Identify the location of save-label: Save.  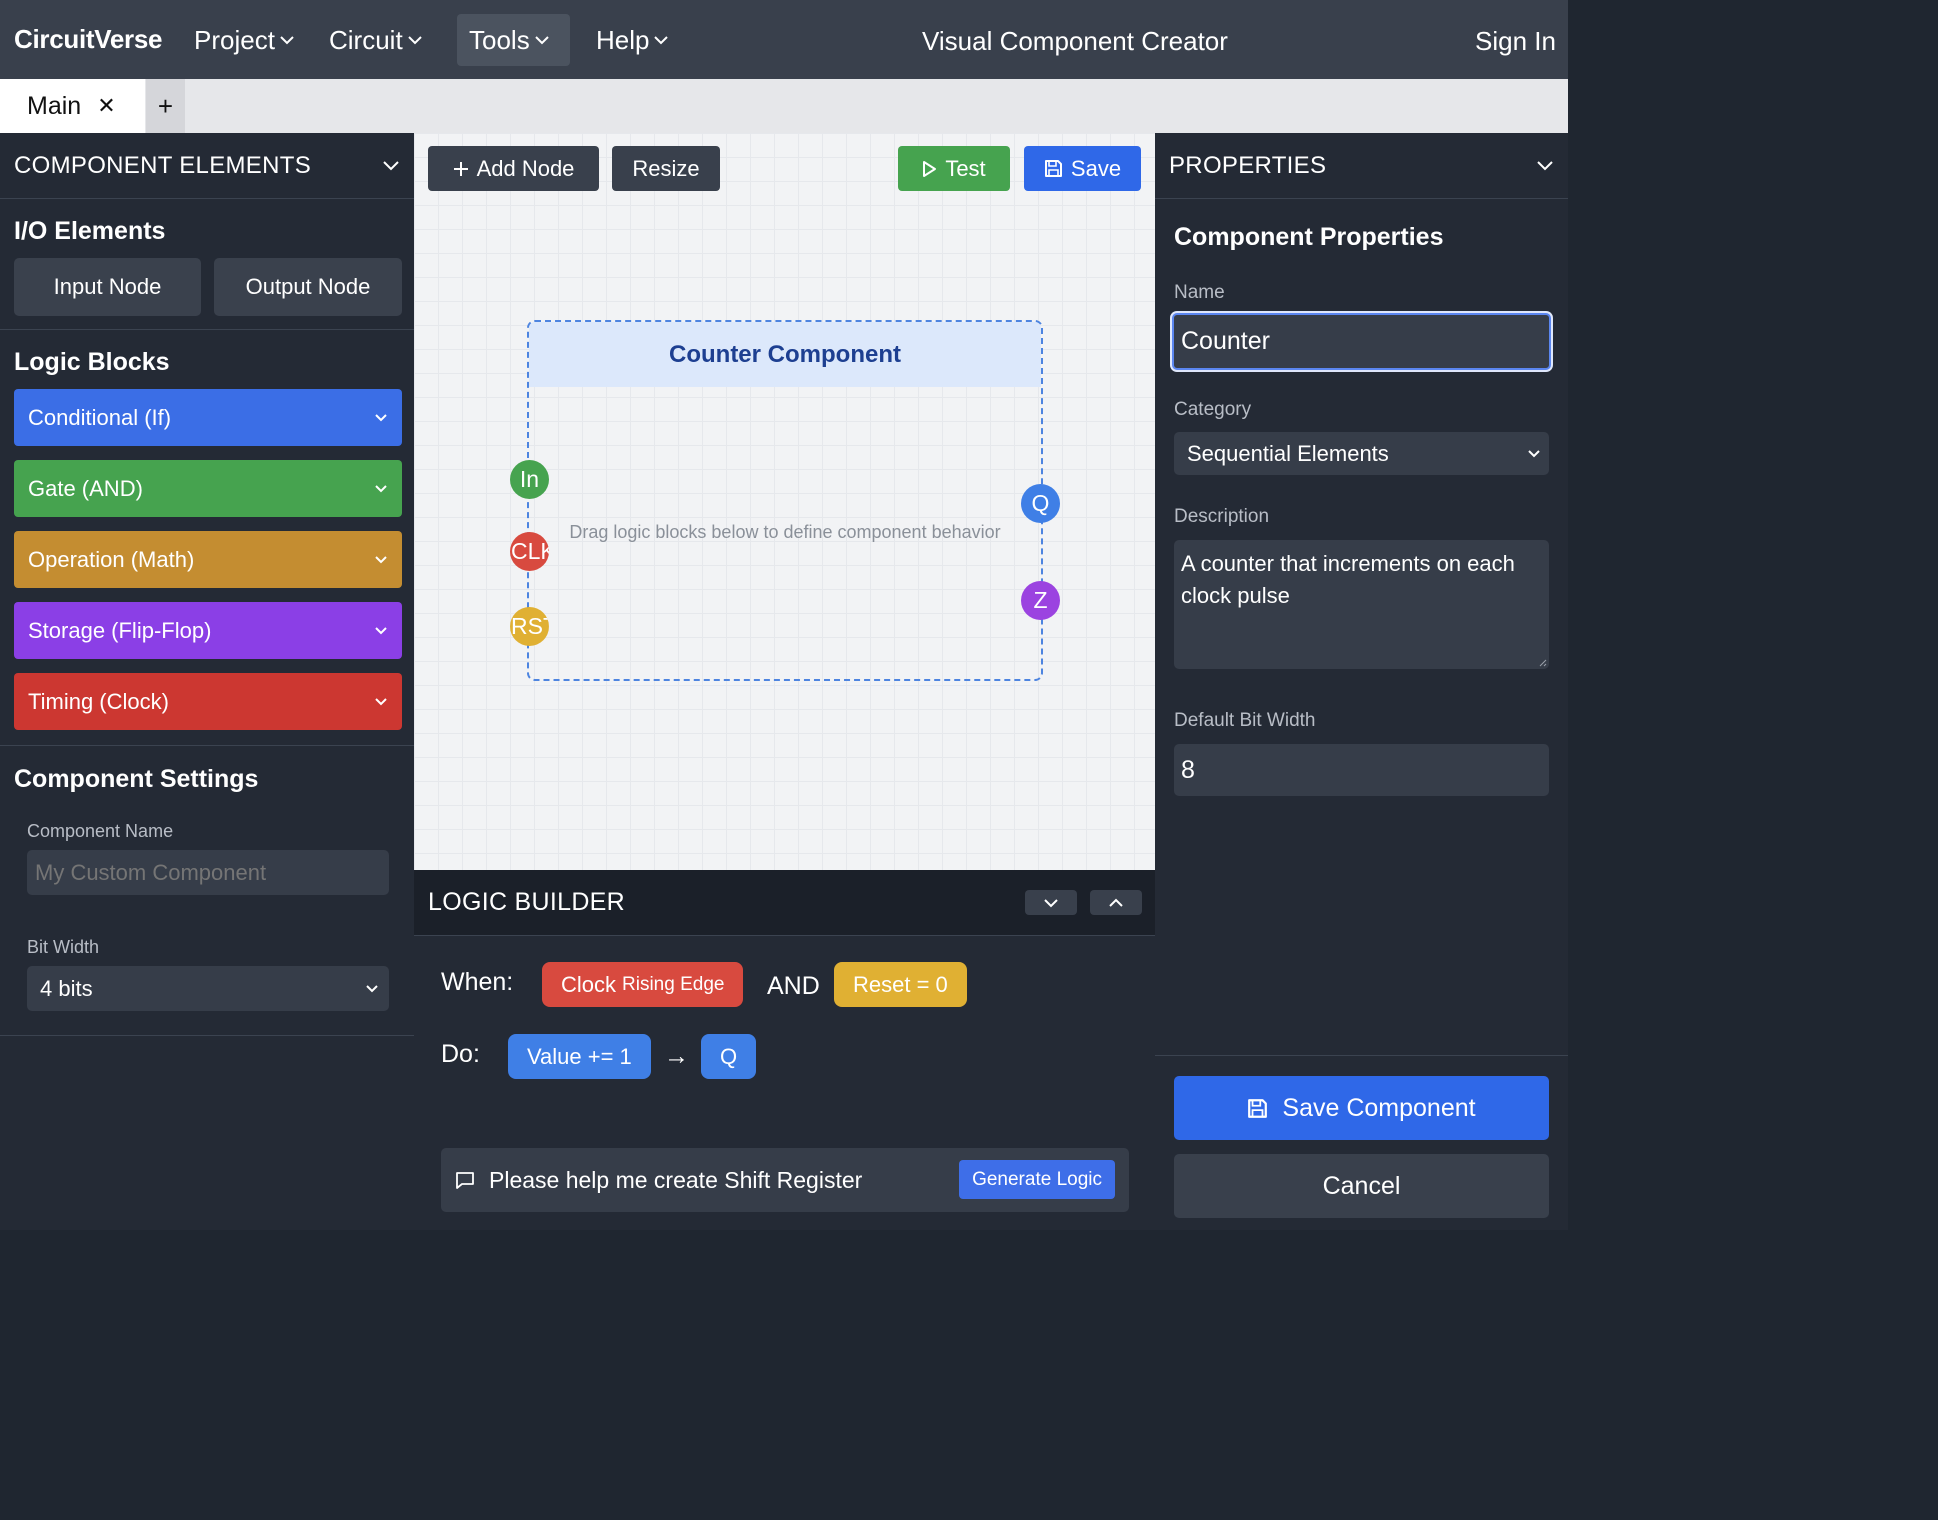
(1096, 168).